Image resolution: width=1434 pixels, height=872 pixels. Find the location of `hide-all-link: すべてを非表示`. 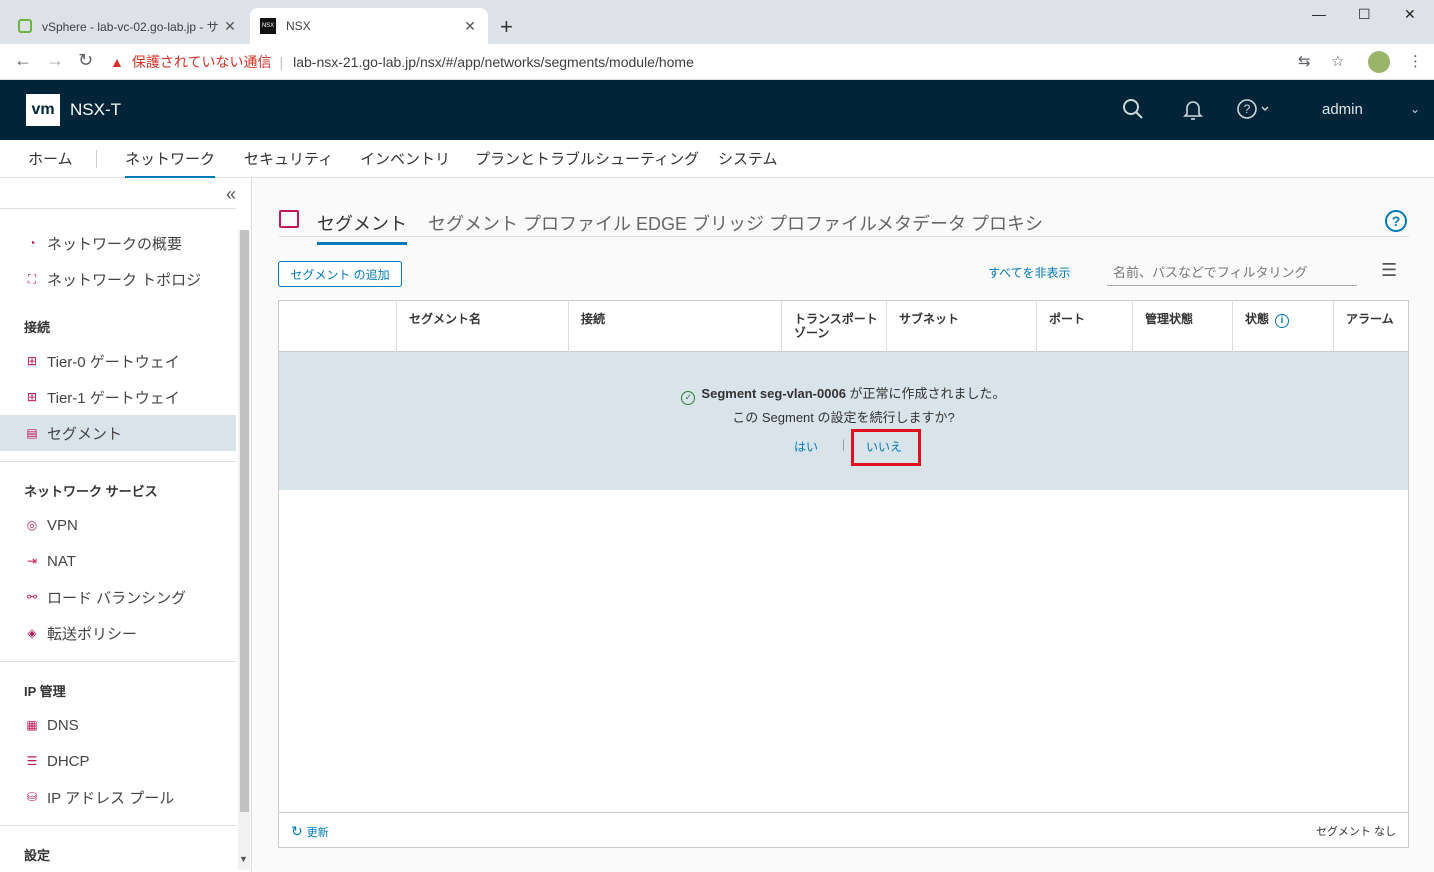

hide-all-link: すべてを非表示 is located at coordinates (1029, 272).